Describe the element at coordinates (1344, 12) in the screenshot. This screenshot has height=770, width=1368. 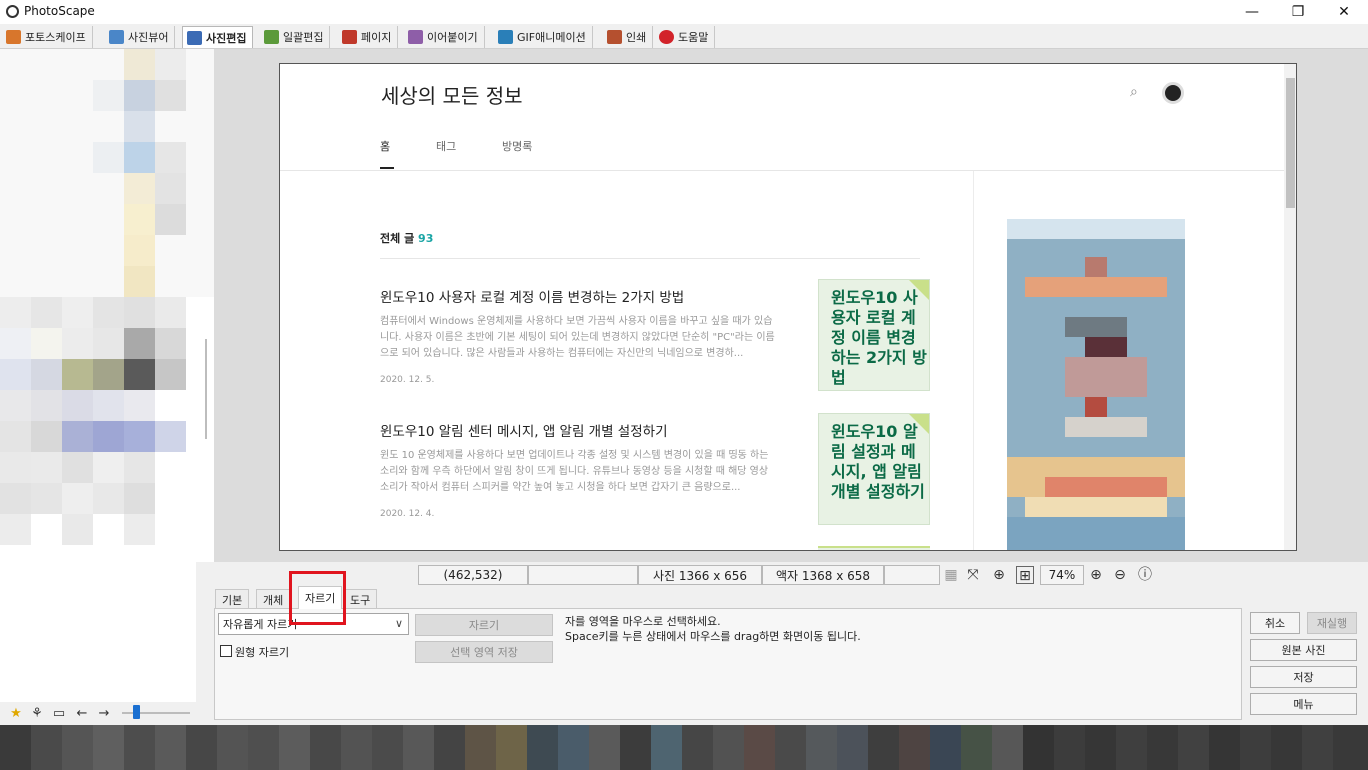
I see `close-button: ✕` at that location.